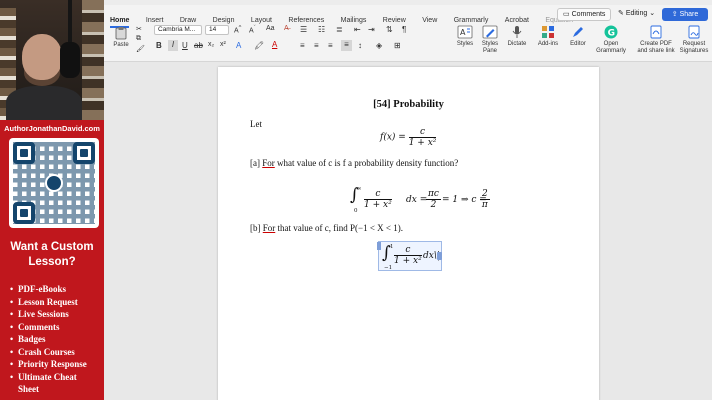 The height and width of the screenshot is (400, 712). What do you see at coordinates (694, 32) in the screenshot?
I see `signature-icon` at bounding box center [694, 32].